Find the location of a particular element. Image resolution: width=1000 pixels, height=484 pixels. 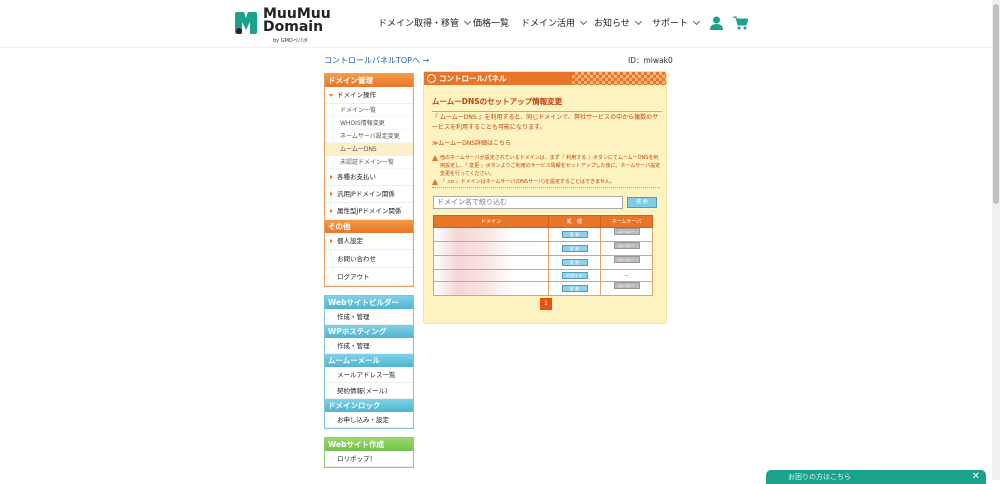

user-icon is located at coordinates (716, 23).